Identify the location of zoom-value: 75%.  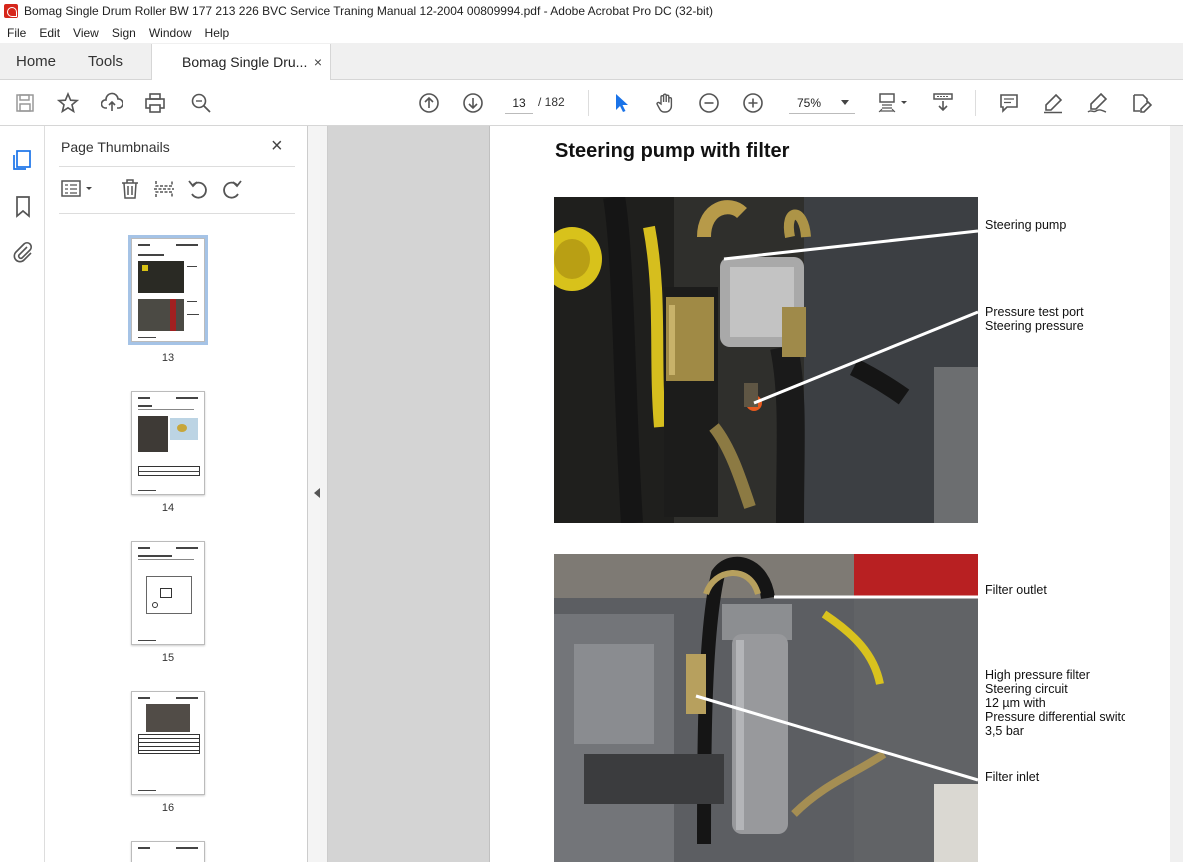
(809, 102).